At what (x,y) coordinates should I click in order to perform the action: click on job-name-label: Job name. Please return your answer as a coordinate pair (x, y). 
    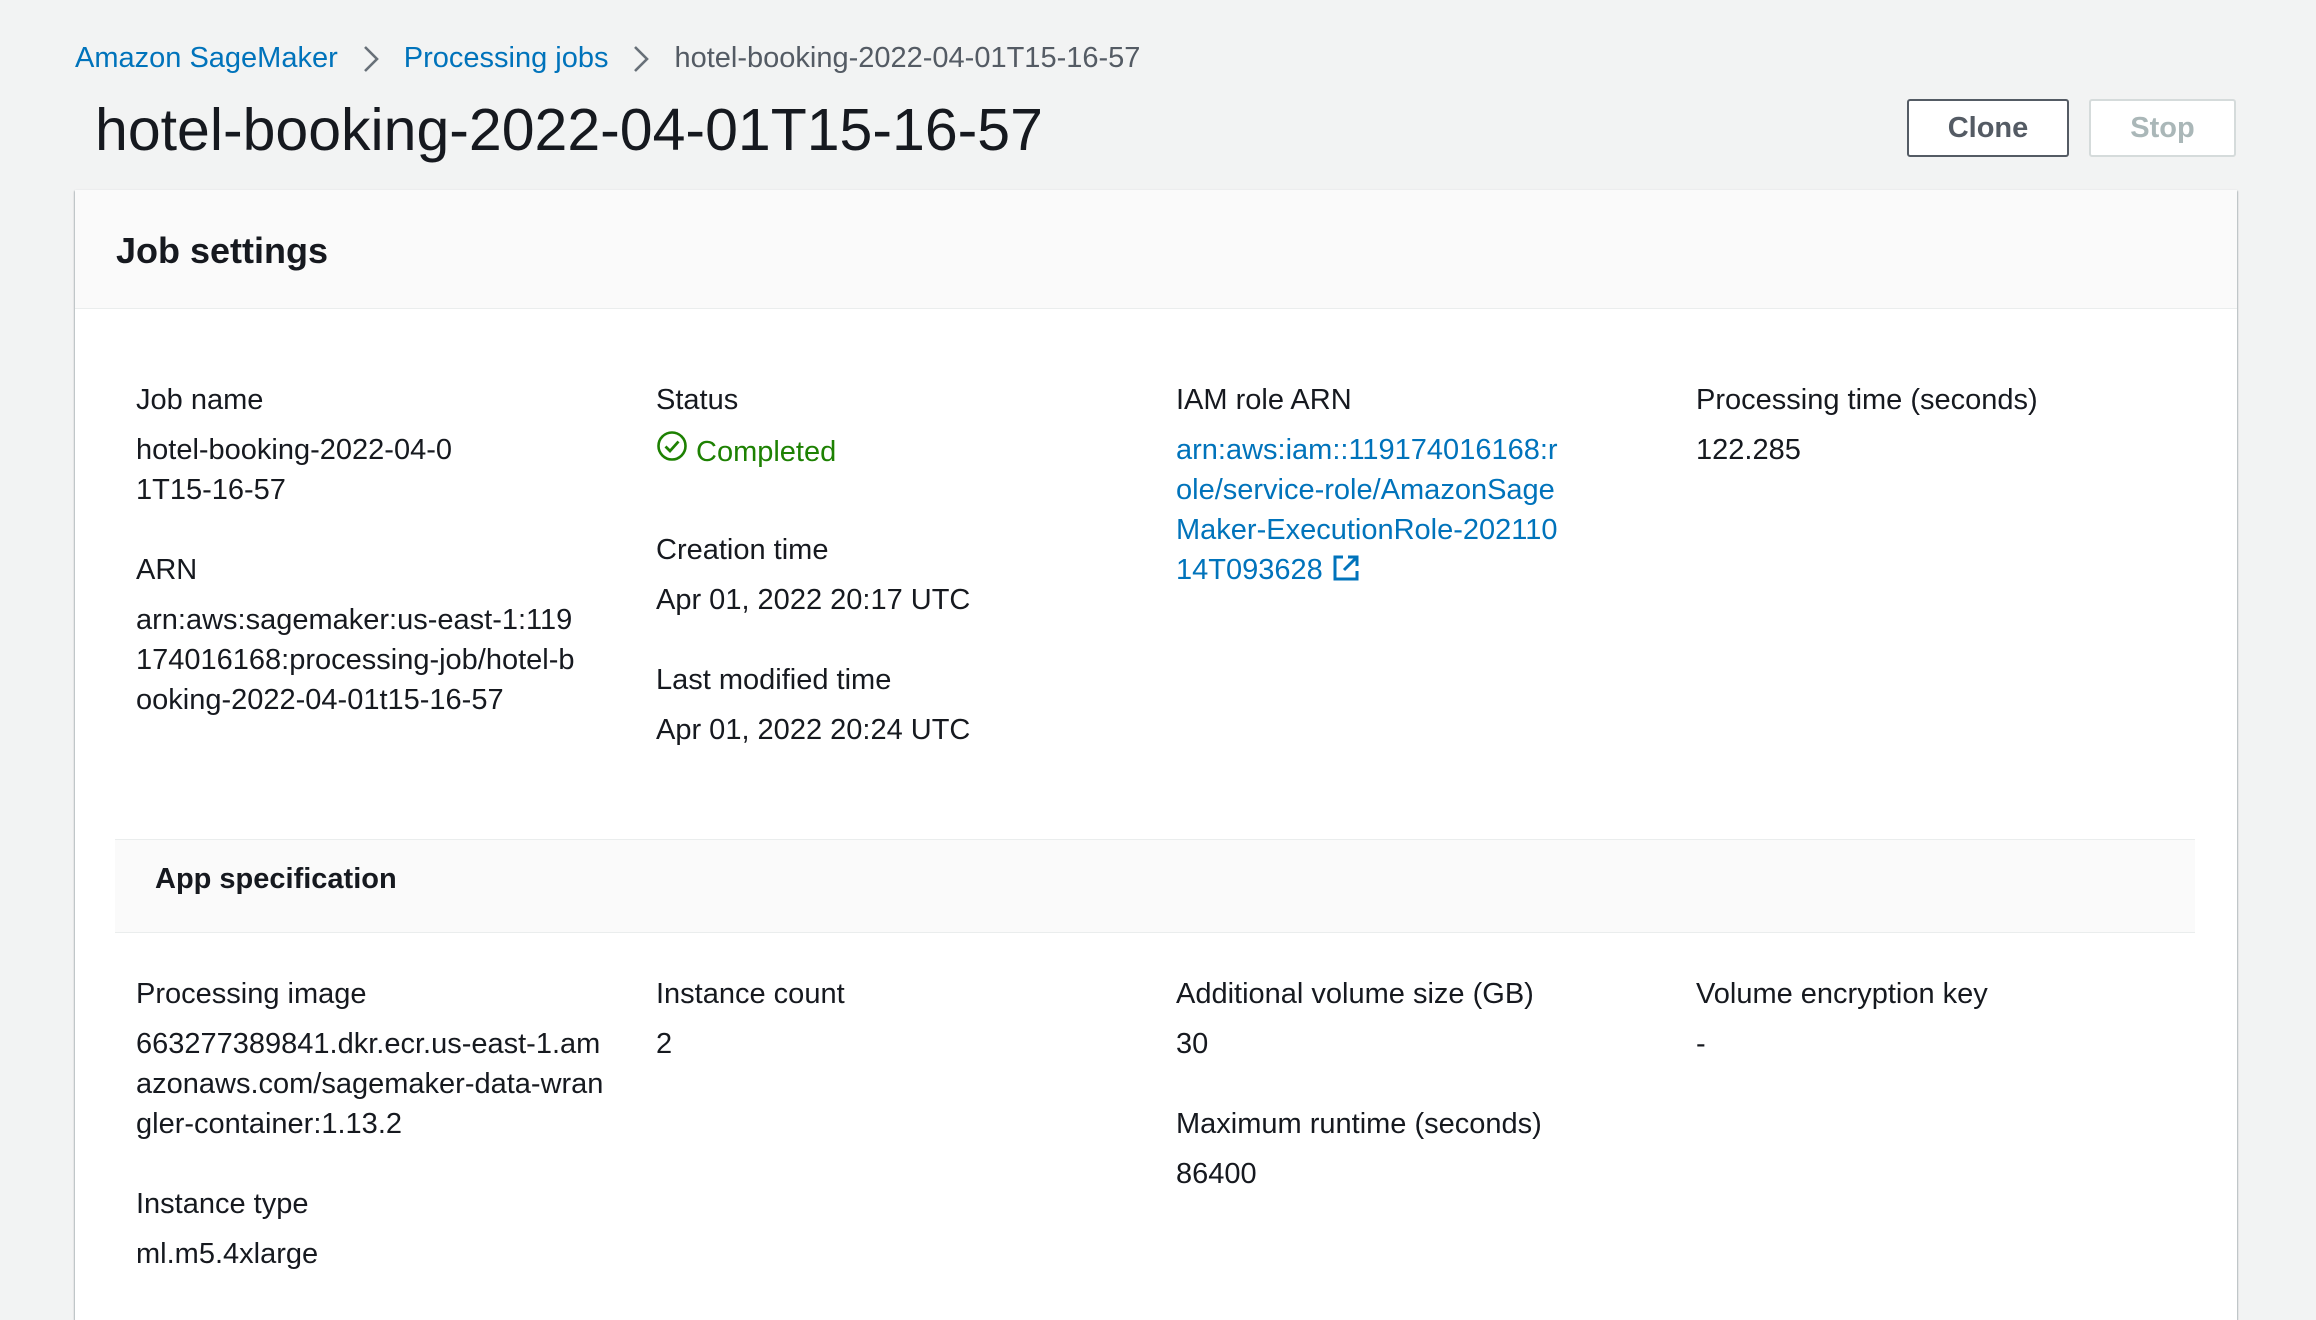
    Looking at the image, I should click on (200, 400).